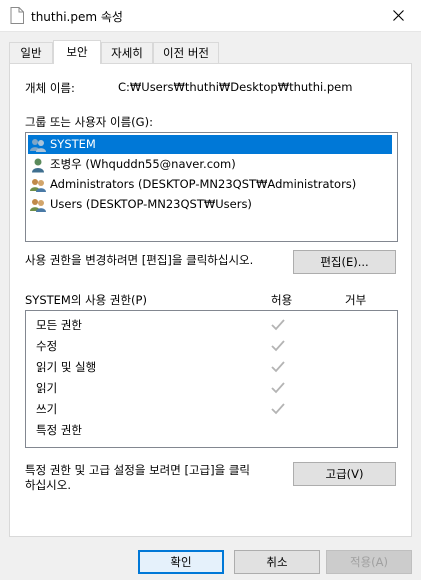  I want to click on advanced-hint-line2: 하십시오., so click(48, 485).